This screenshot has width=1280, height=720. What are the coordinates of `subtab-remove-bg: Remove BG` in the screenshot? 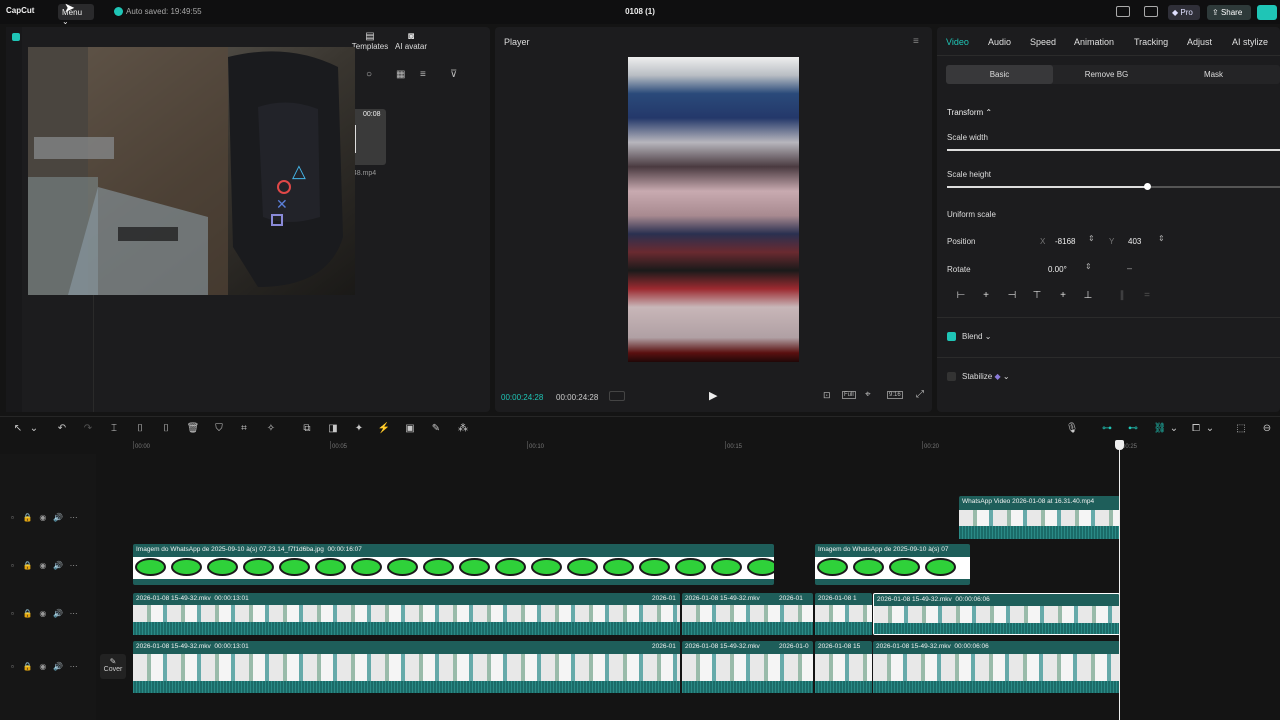 It's located at (1106, 74).